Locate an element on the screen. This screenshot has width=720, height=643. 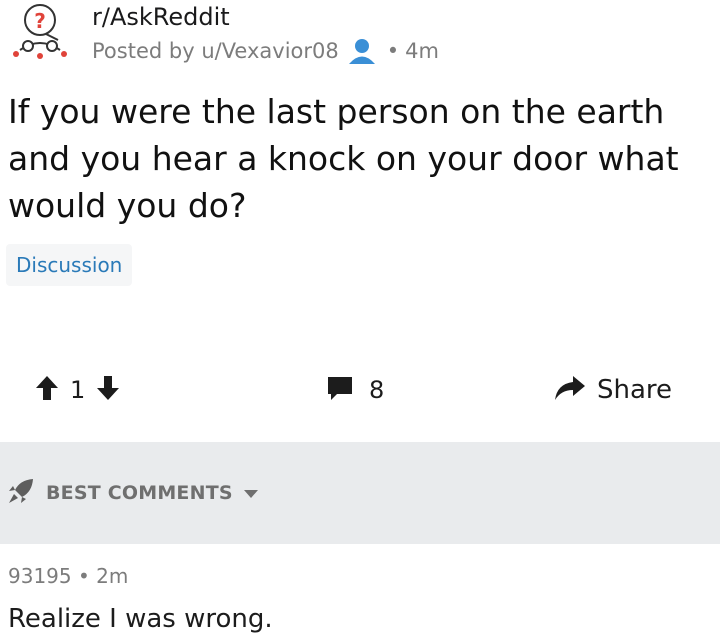
comment-count: 8 is located at coordinates (377, 390).